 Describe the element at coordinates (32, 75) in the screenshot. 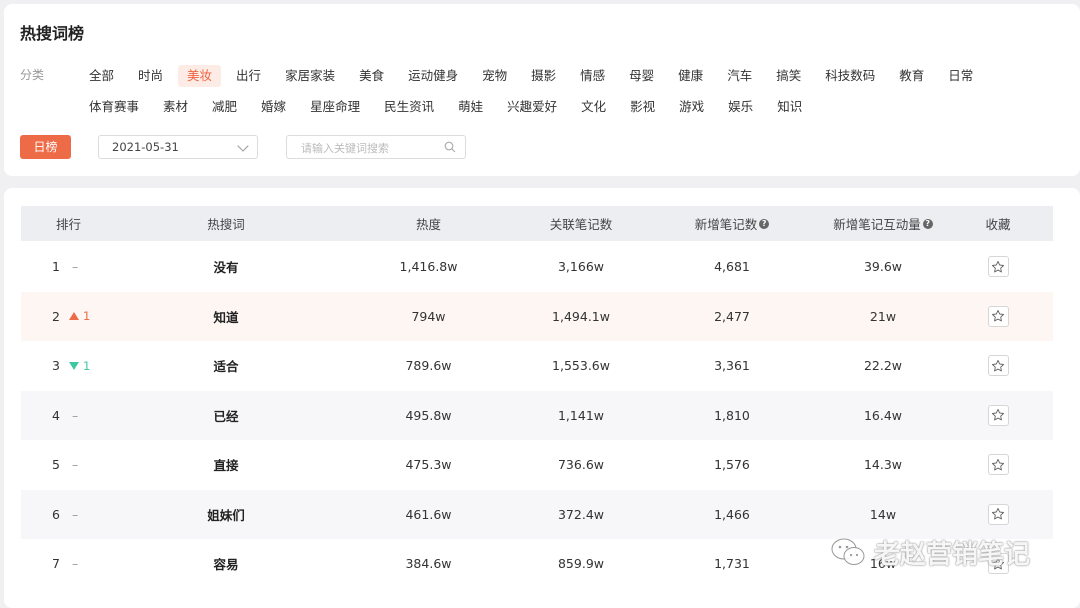

I see `category-label: 分类` at that location.